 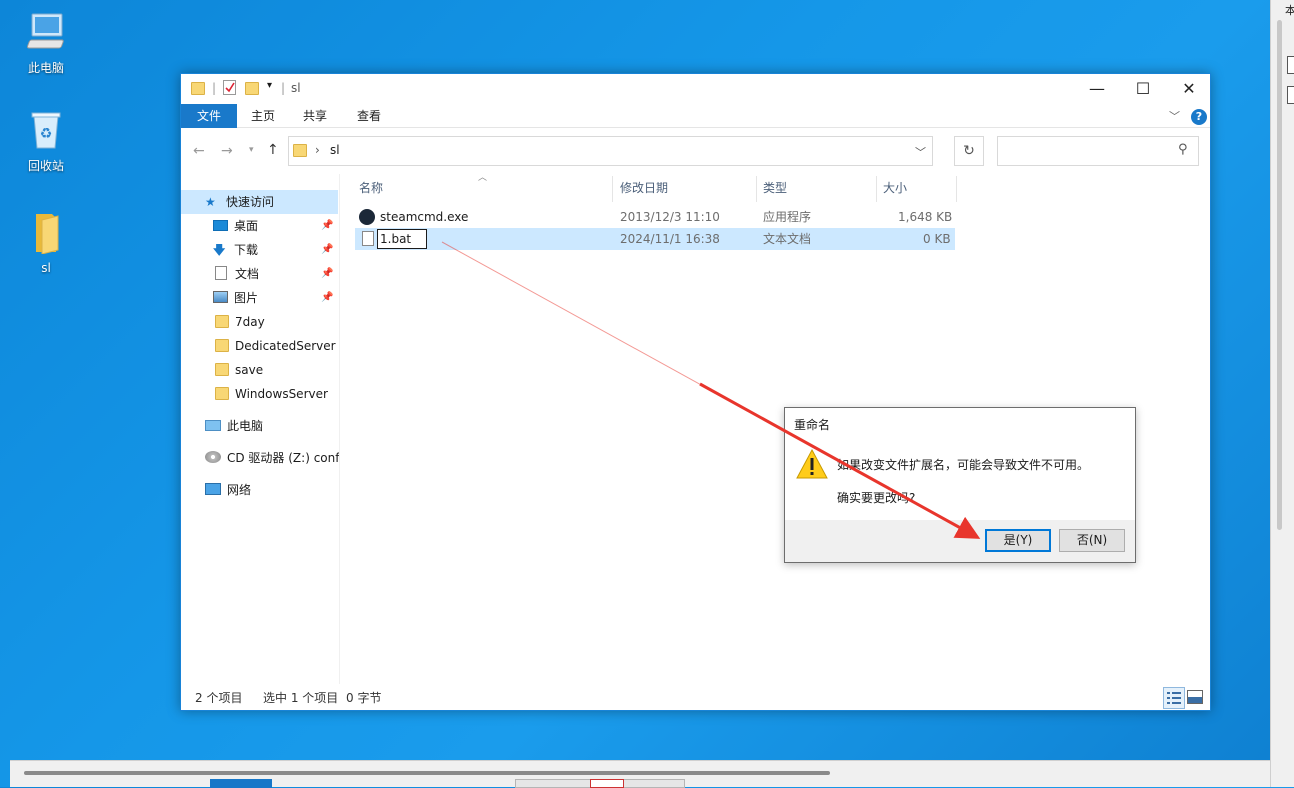 I want to click on download-arrow-icon: 🡇, so click(x=219, y=250).